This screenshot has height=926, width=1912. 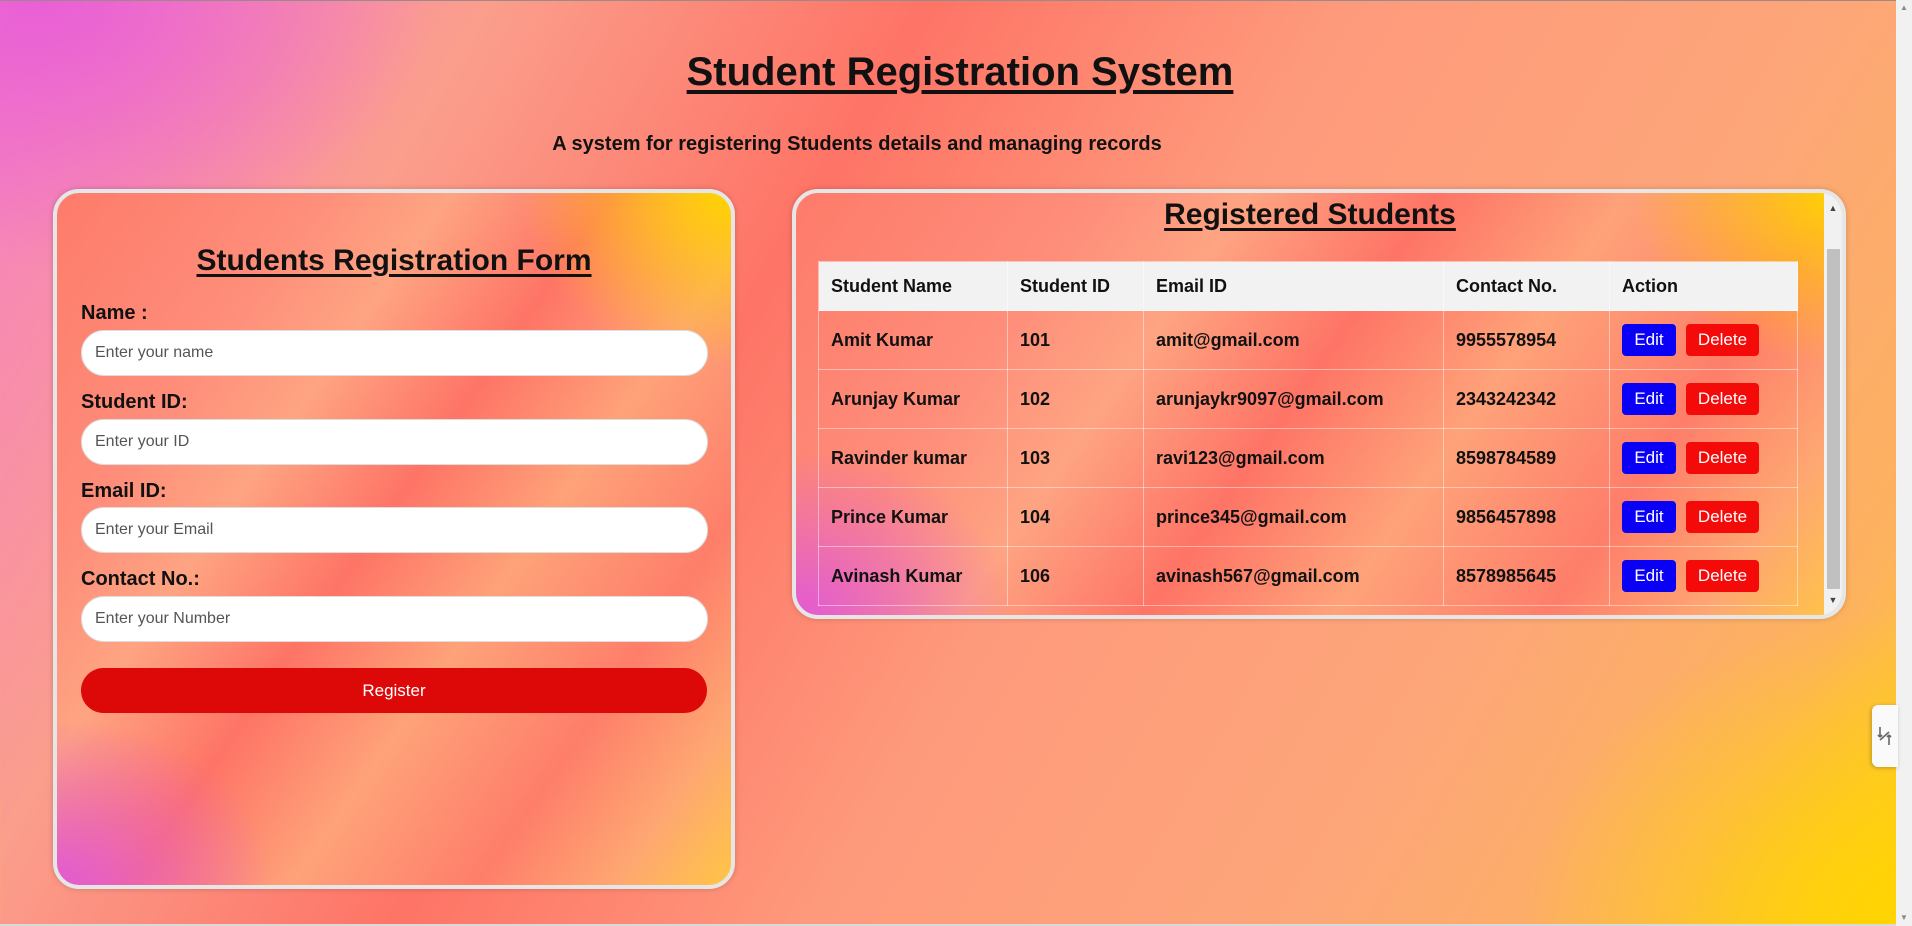 I want to click on side-widget-button, so click(x=1885, y=736).